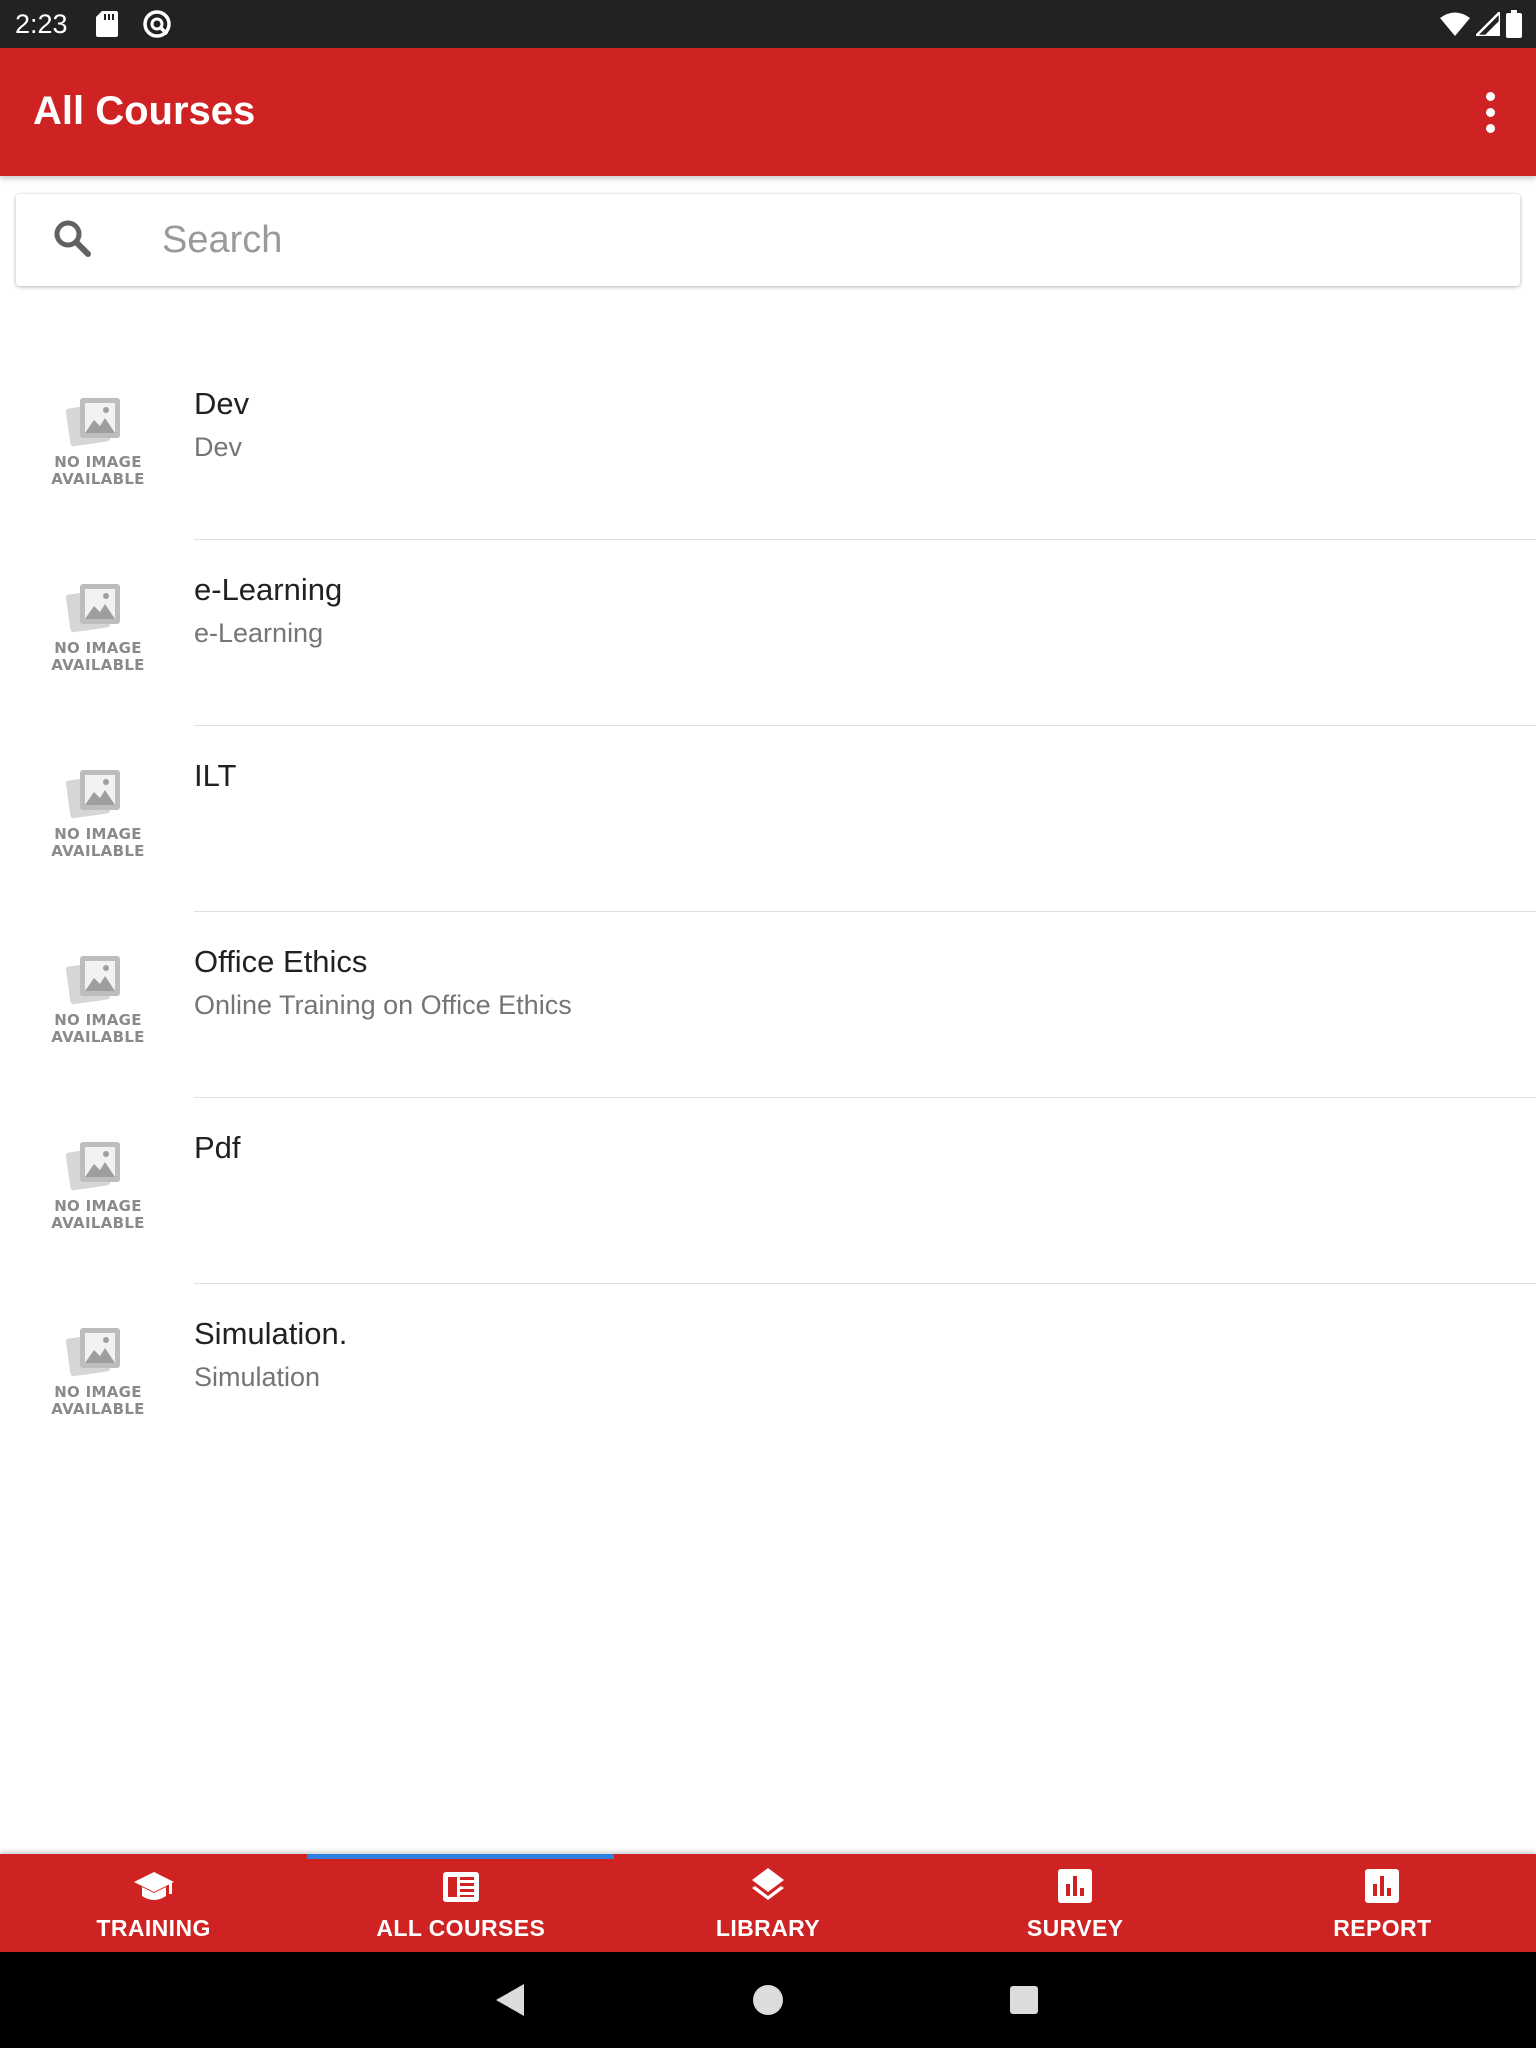 Image resolution: width=1536 pixels, height=2048 pixels. I want to click on page-title: All Courses, so click(144, 111).